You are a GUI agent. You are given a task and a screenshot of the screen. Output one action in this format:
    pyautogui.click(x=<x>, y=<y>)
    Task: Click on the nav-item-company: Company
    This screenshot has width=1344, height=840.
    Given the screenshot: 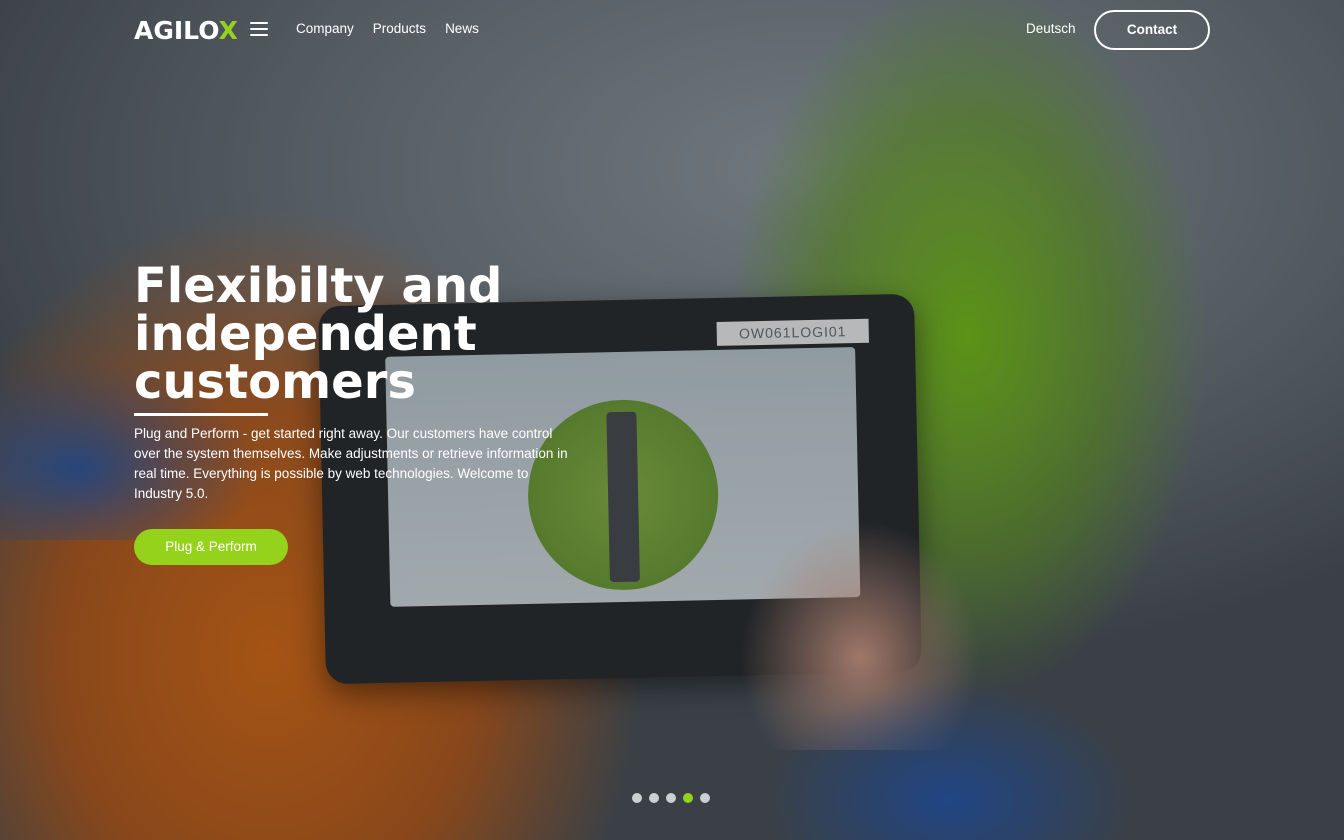 What is the action you would take?
    pyautogui.click(x=325, y=28)
    